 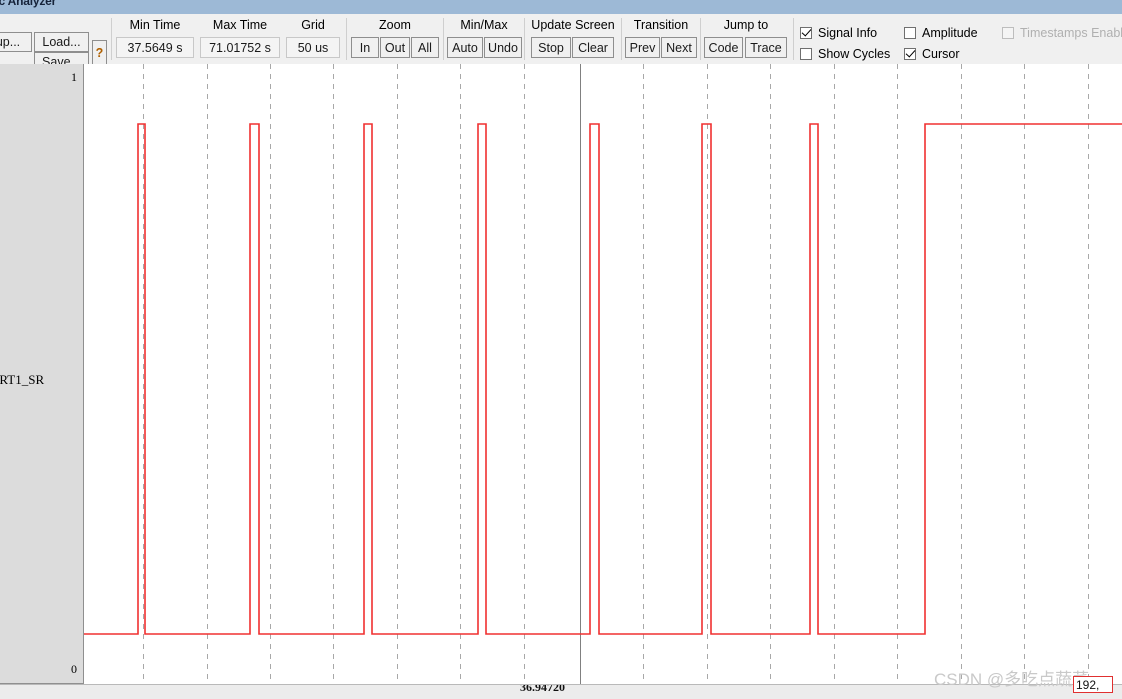 What do you see at coordinates (395, 47) in the screenshot?
I see `zoom-out-button: Out` at bounding box center [395, 47].